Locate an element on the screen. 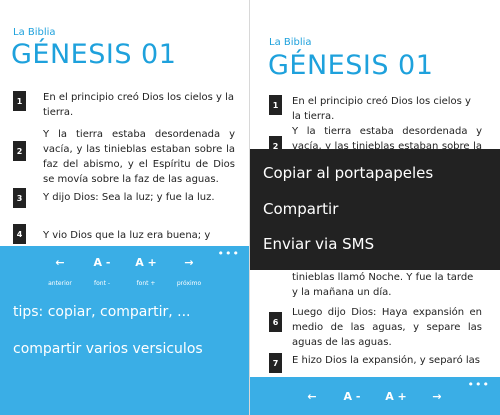 The width and height of the screenshot is (500, 415). previous-label: anterior is located at coordinates (60, 283).